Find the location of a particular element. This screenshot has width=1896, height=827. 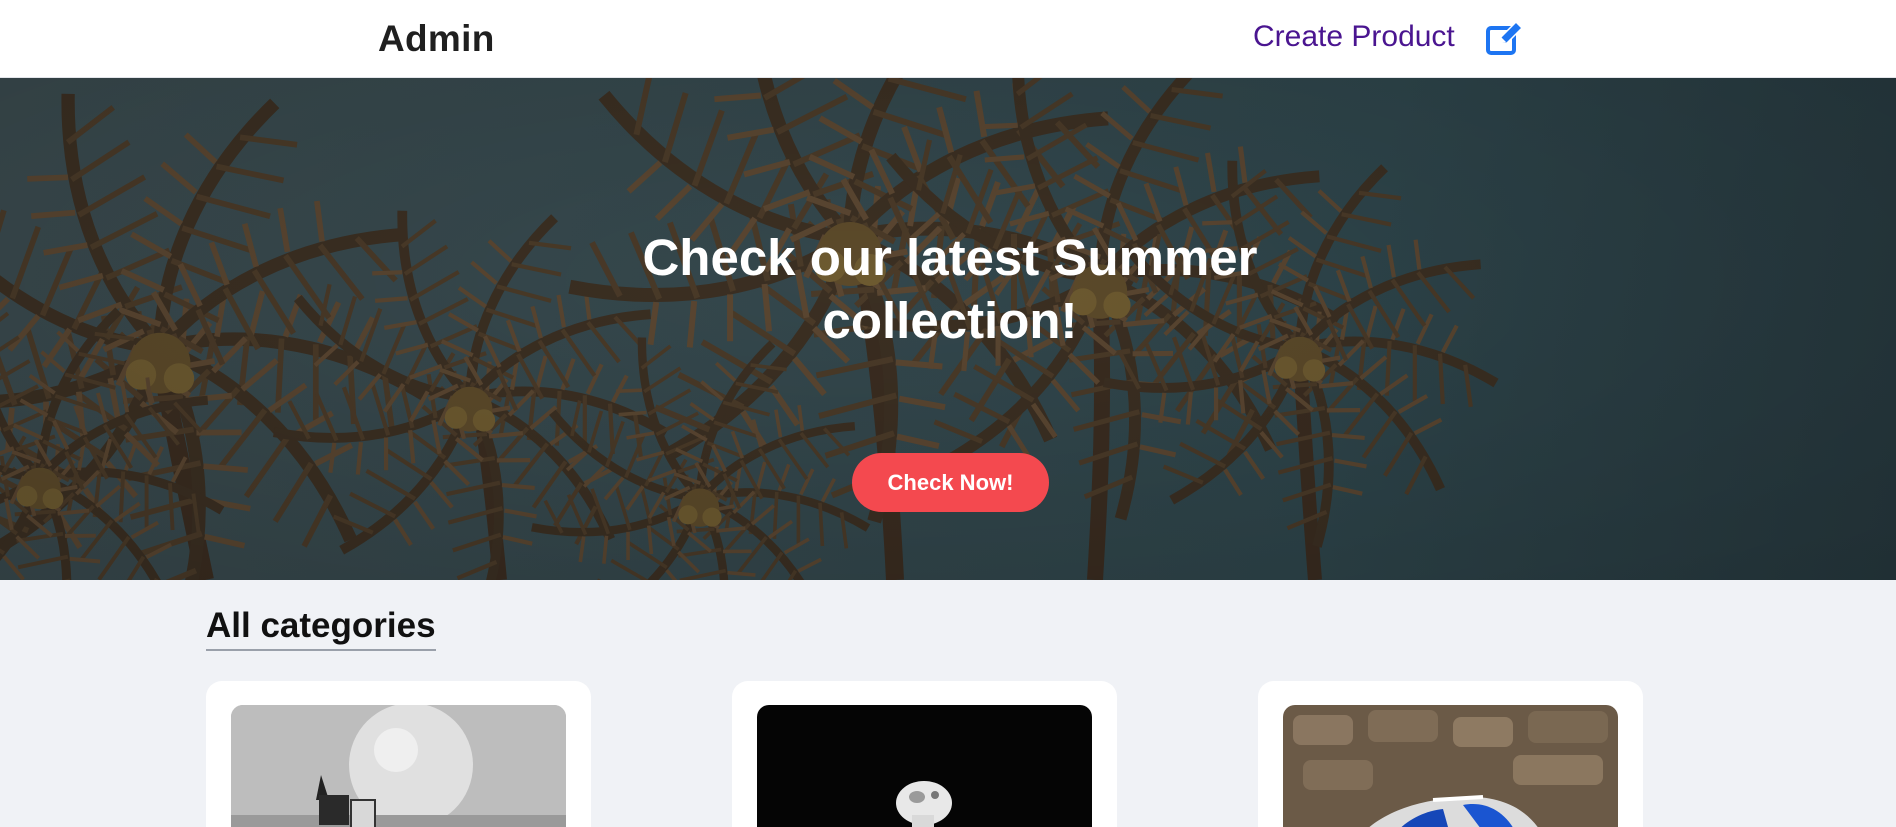

brand-logo: Admin is located at coordinates (436, 39).